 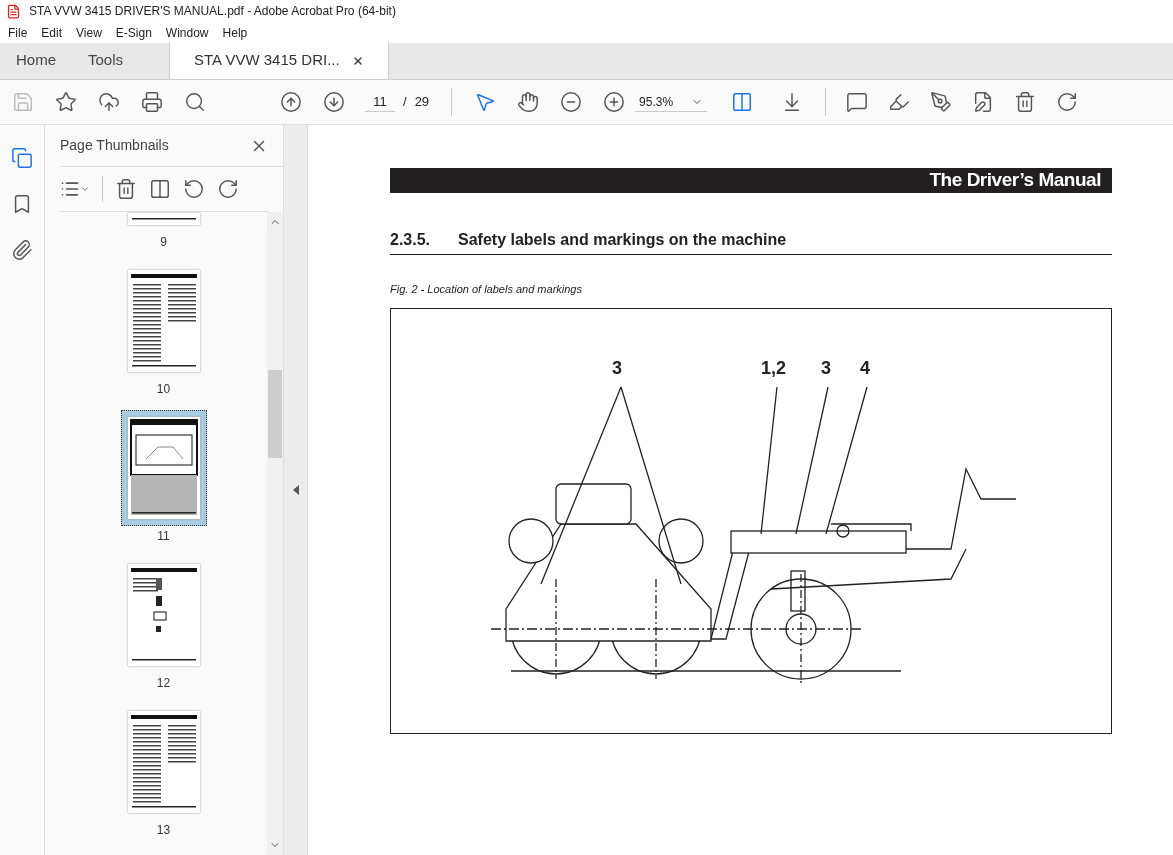 What do you see at coordinates (52, 32) in the screenshot?
I see `menu-item: Edit` at bounding box center [52, 32].